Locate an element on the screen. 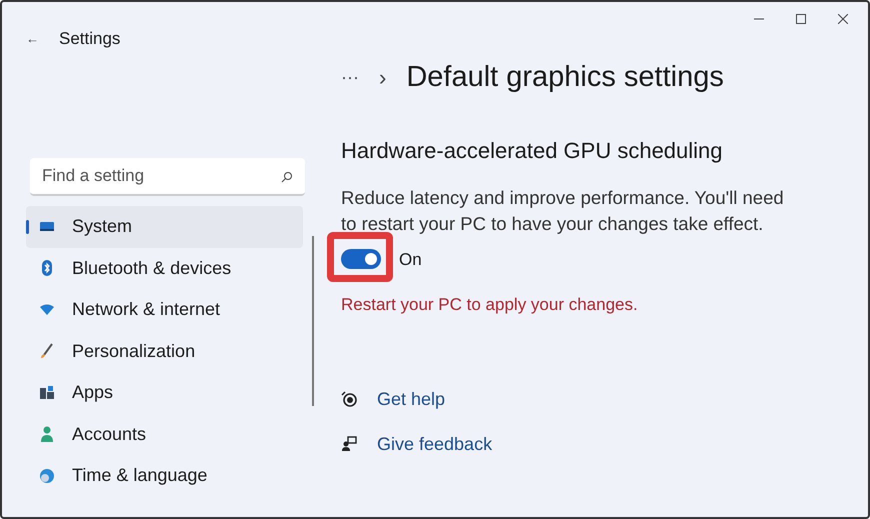 The width and height of the screenshot is (870, 519). search-field: Find a setting is located at coordinates (167, 177).